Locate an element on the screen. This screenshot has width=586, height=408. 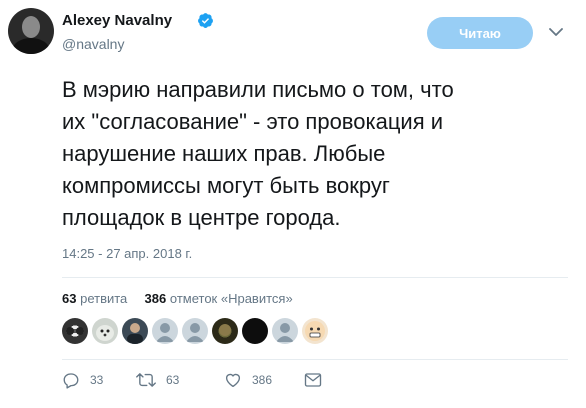
retweet-count: 63 is located at coordinates (173, 380).